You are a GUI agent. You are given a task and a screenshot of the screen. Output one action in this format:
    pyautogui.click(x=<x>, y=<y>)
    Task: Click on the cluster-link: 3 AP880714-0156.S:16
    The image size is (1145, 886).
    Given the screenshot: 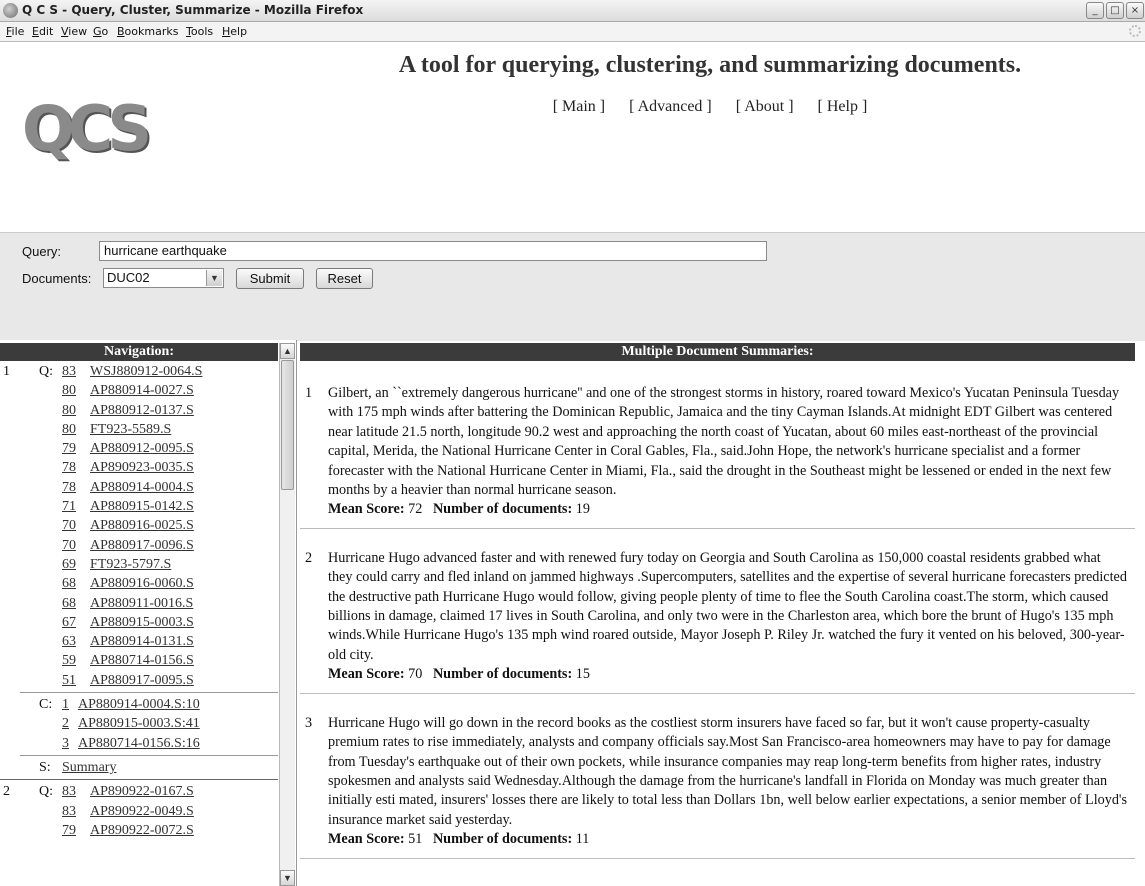 What is the action you would take?
    pyautogui.click(x=139, y=743)
    